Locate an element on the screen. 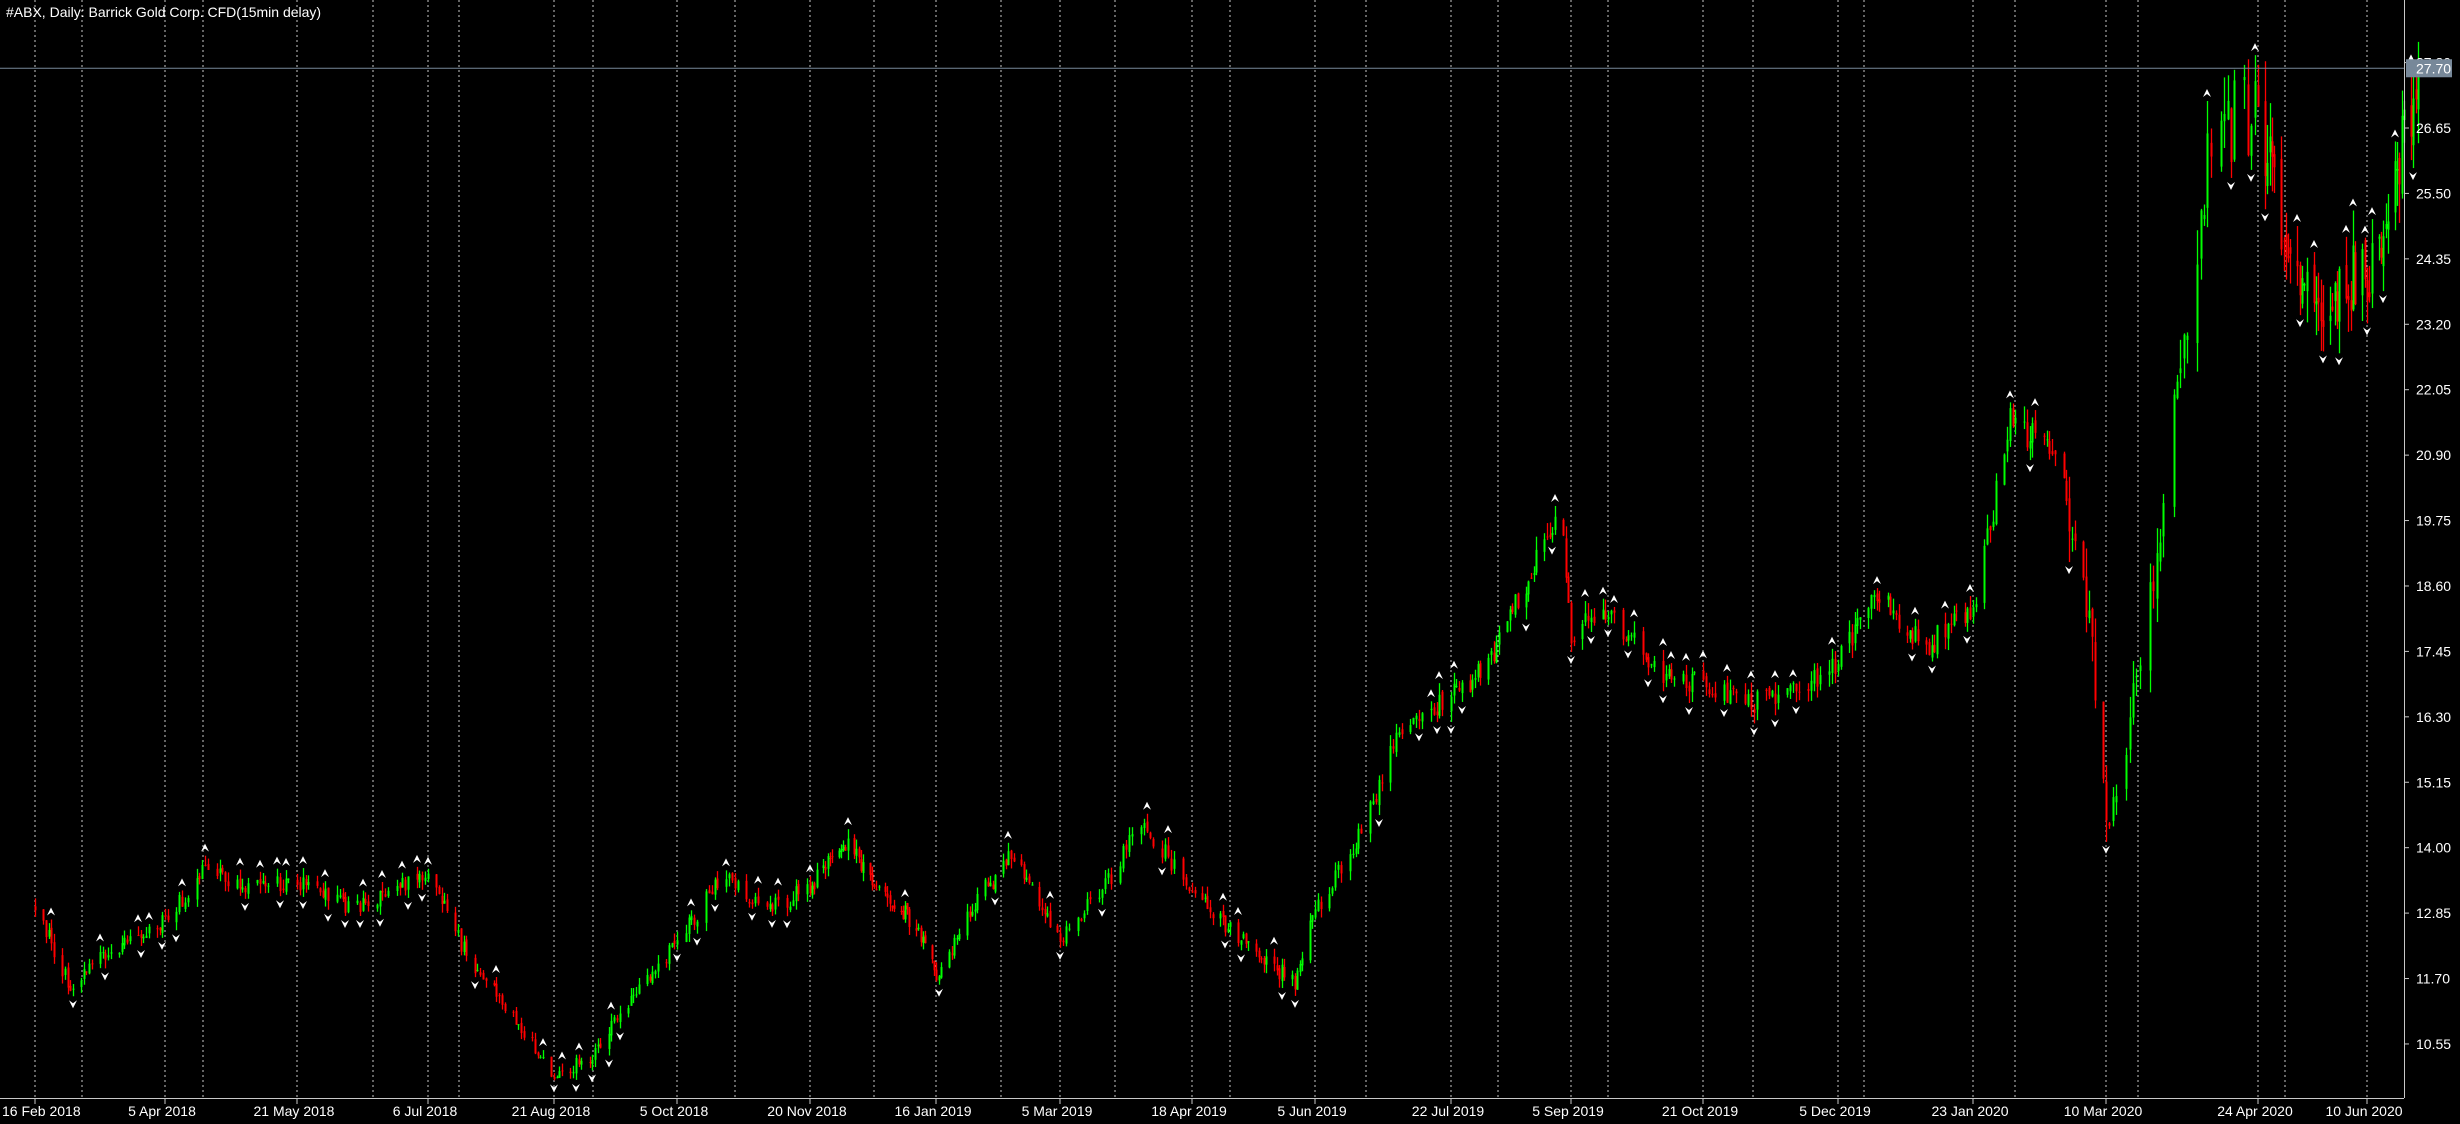 Image resolution: width=2460 pixels, height=1124 pixels. time-tick-label: 10 Mar 2020 is located at coordinates (2103, 1111).